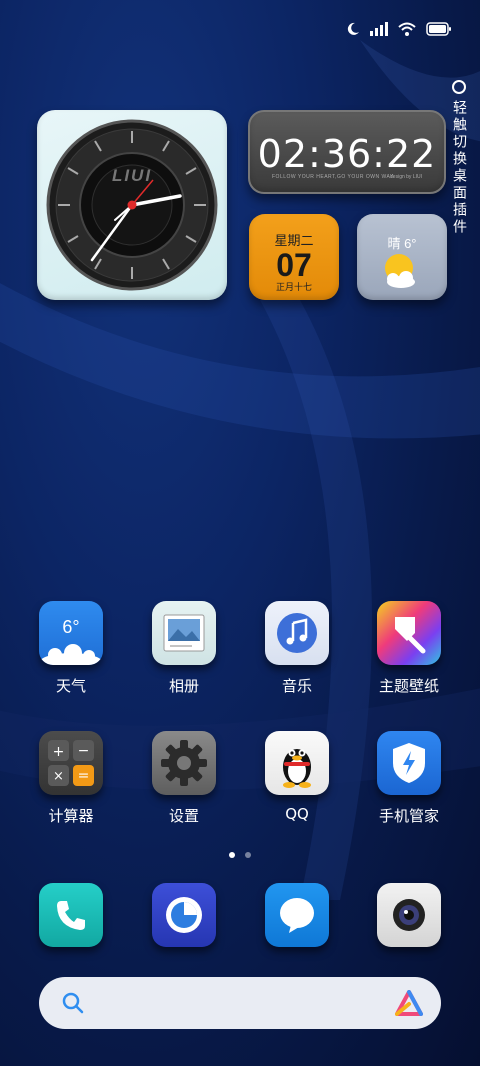  I want to click on clock-brand: LIUI, so click(132, 175).